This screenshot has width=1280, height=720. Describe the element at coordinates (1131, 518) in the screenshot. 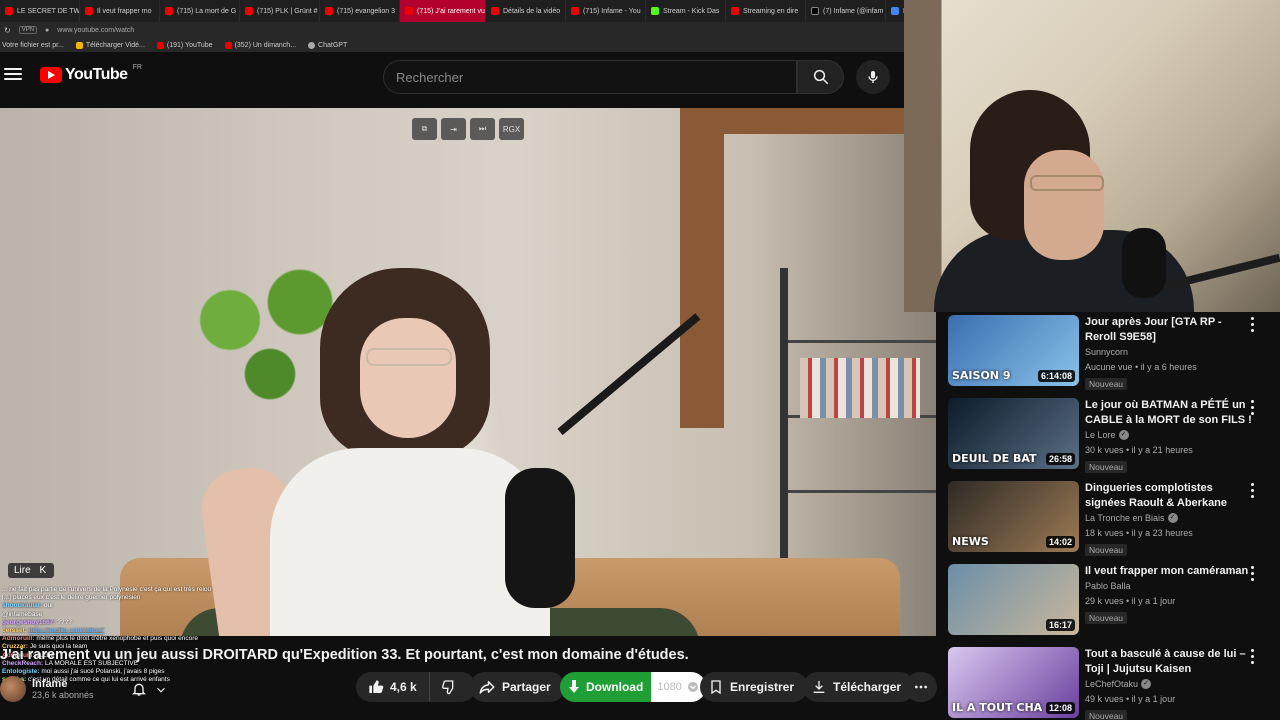

I see `recommended-channel: La Tronche en Biais ✓` at that location.